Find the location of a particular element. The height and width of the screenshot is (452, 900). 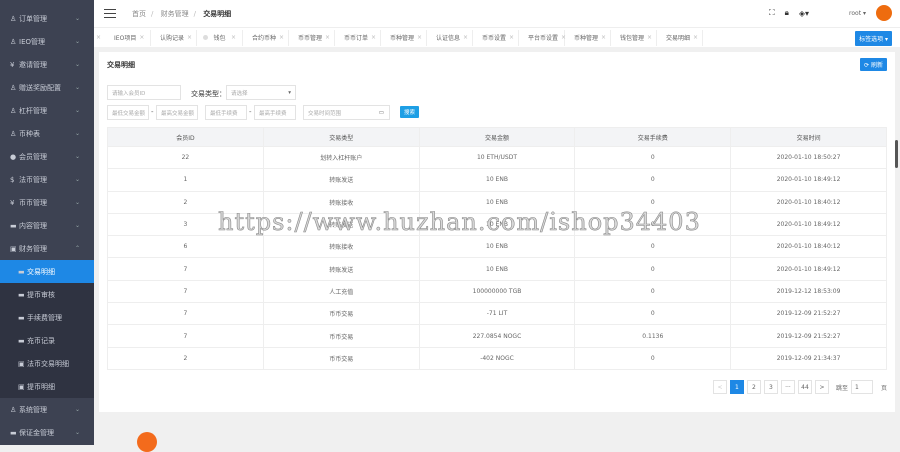

tab: 币币设置 × is located at coordinates (496, 37).